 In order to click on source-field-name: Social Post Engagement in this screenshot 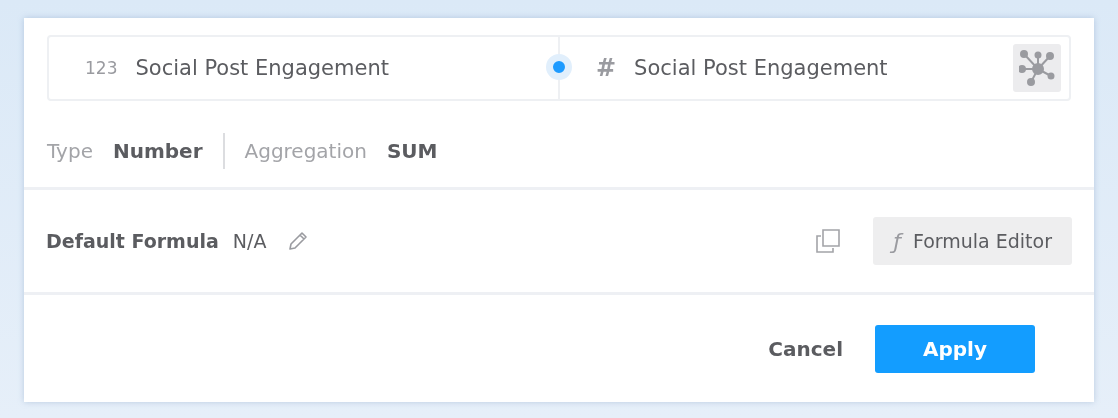, I will do `click(262, 68)`.